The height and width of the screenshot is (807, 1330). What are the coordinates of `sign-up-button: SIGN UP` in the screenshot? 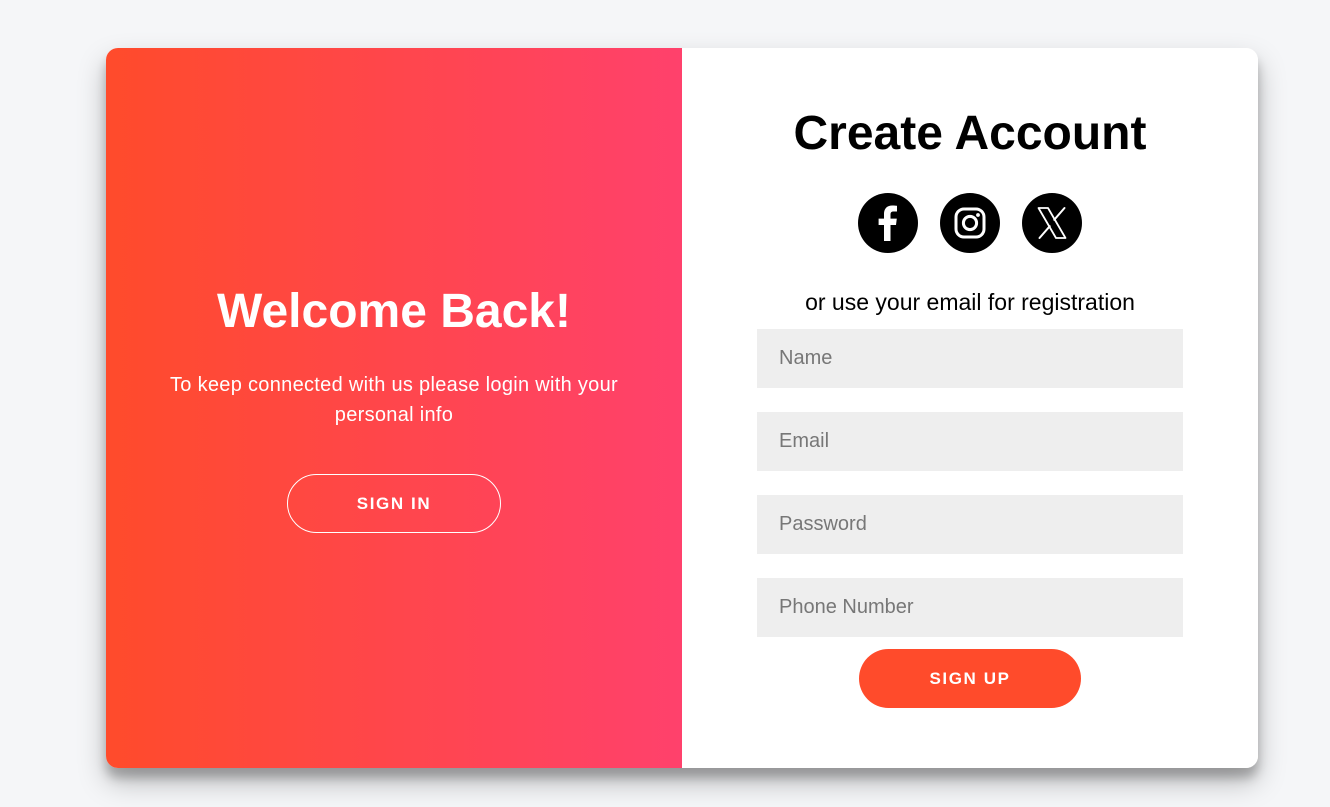 It's located at (970, 678).